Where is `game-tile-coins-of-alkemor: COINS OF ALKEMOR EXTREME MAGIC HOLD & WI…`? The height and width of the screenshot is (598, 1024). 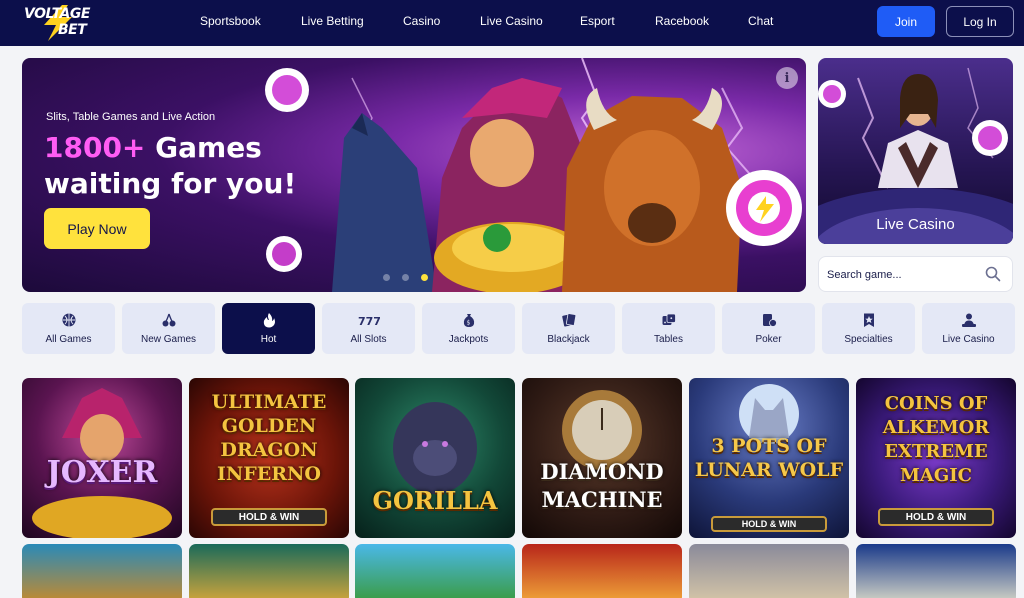
game-tile-coins-of-alkemor: COINS OF ALKEMOR EXTREME MAGIC HOLD & WI… is located at coordinates (936, 458).